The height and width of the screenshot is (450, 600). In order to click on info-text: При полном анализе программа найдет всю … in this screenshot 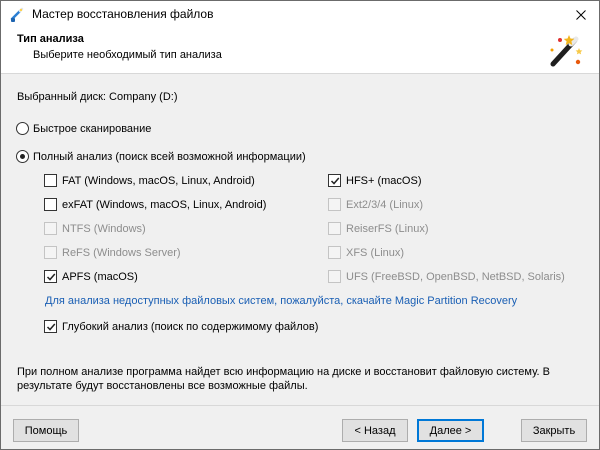, I will do `click(283, 379)`.